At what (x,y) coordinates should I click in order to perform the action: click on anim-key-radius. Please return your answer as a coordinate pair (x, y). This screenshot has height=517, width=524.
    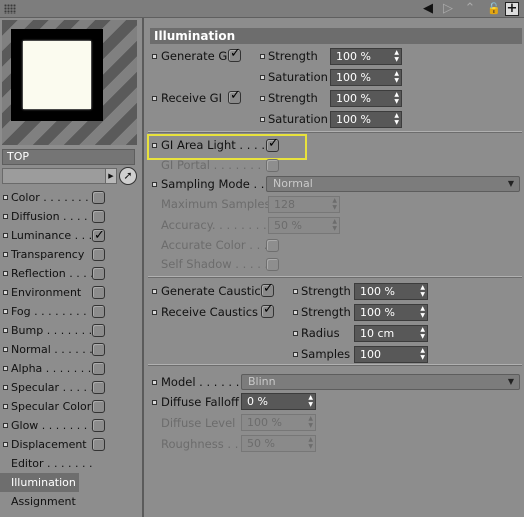
    Looking at the image, I should click on (295, 333).